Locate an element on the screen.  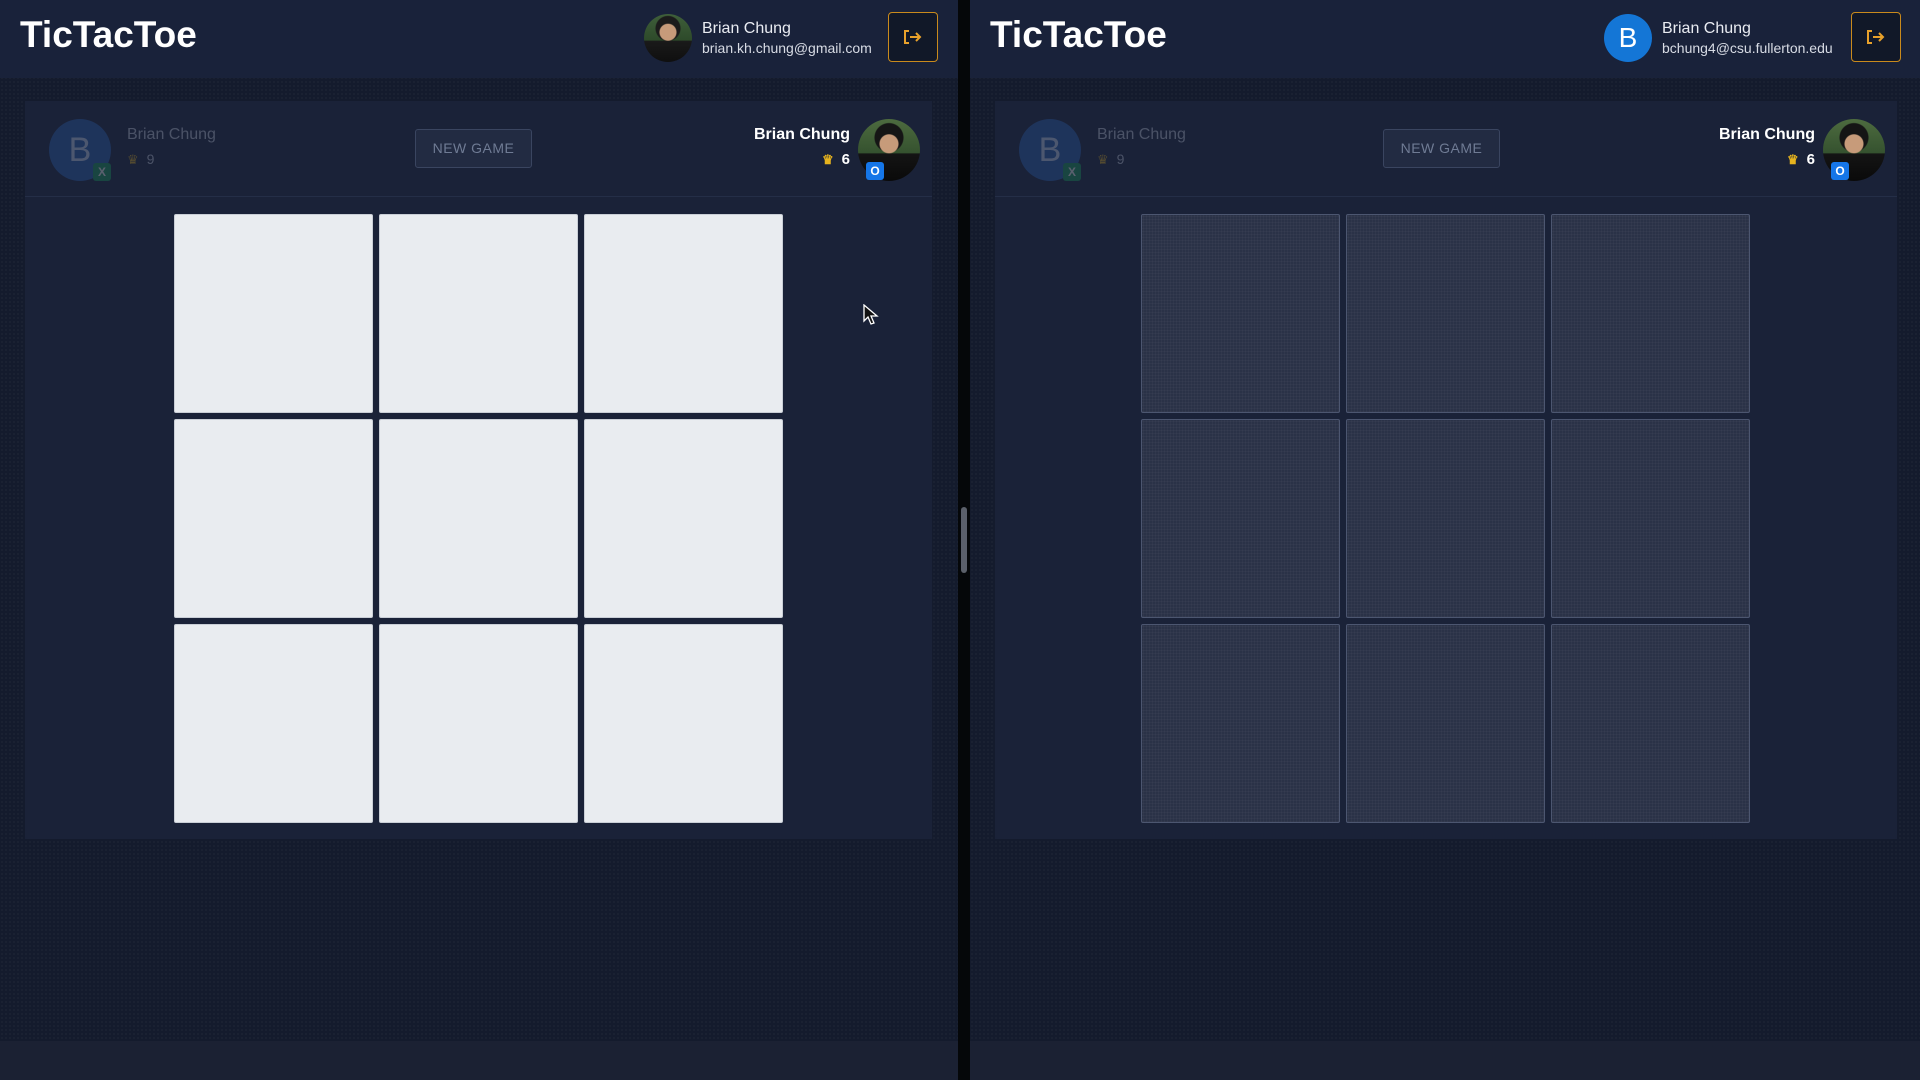
user-avatar: B is located at coordinates (1628, 38).